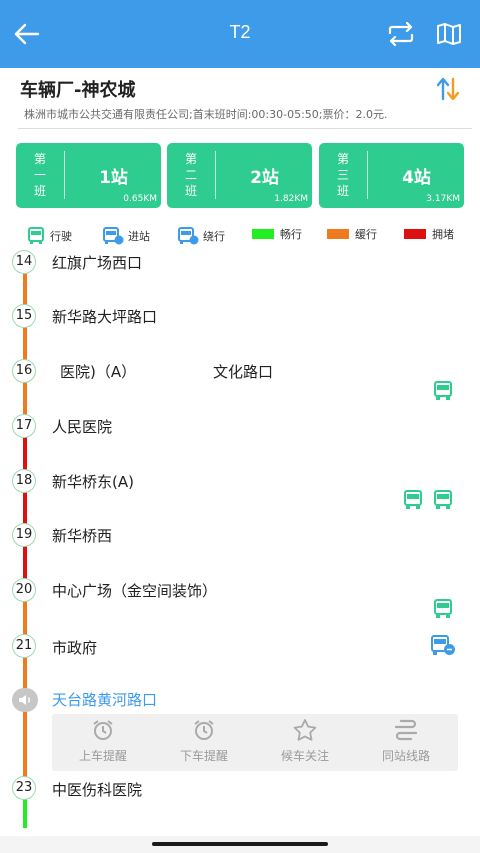 This screenshot has height=853, width=480. What do you see at coordinates (201, 236) in the screenshot?
I see `legend-detour: 绕行` at bounding box center [201, 236].